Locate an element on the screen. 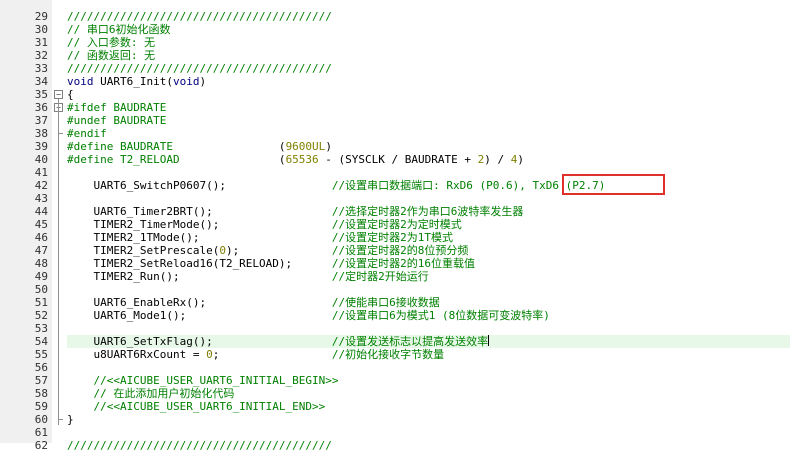  line-number: 37 is located at coordinates (41, 120).